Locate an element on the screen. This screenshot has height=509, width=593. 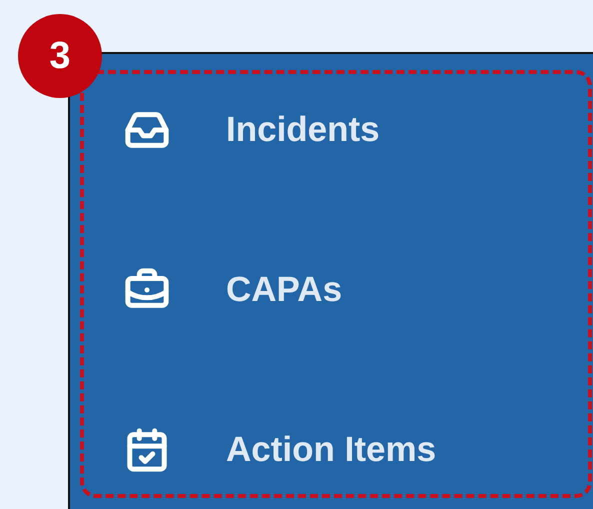
nav-item: CAPAs is located at coordinates (336, 290).